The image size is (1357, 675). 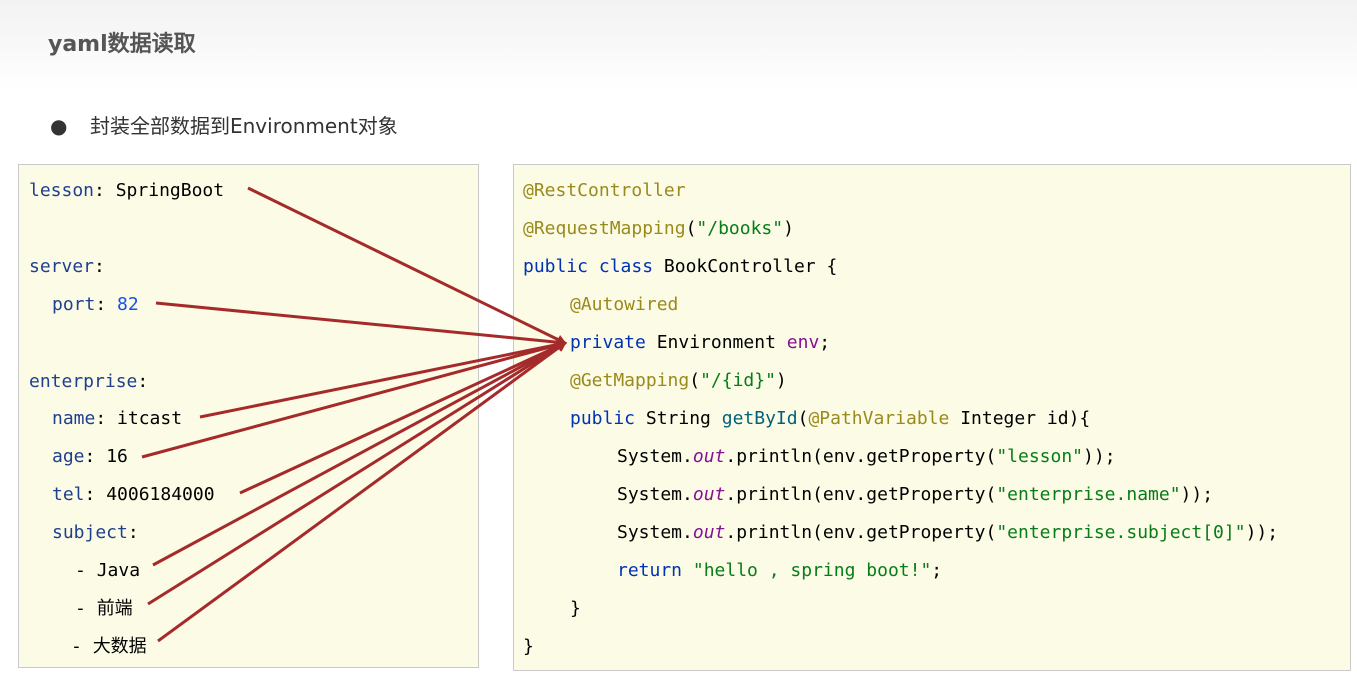 What do you see at coordinates (95, 532) in the screenshot?
I see `yaml-line-subject: subject:` at bounding box center [95, 532].